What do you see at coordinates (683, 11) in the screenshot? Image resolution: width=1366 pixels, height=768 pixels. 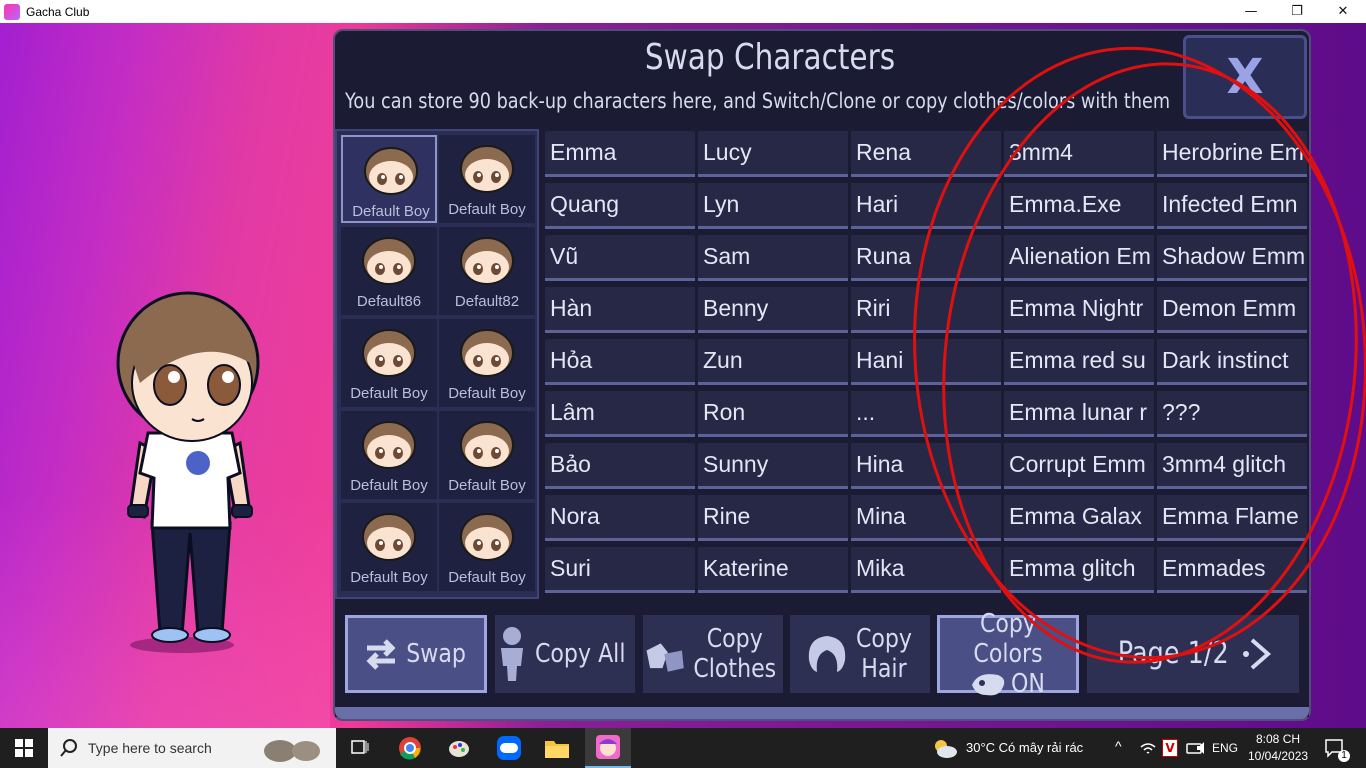 I see `window-titlebar: Gacha Club — ❐ ✕` at bounding box center [683, 11].